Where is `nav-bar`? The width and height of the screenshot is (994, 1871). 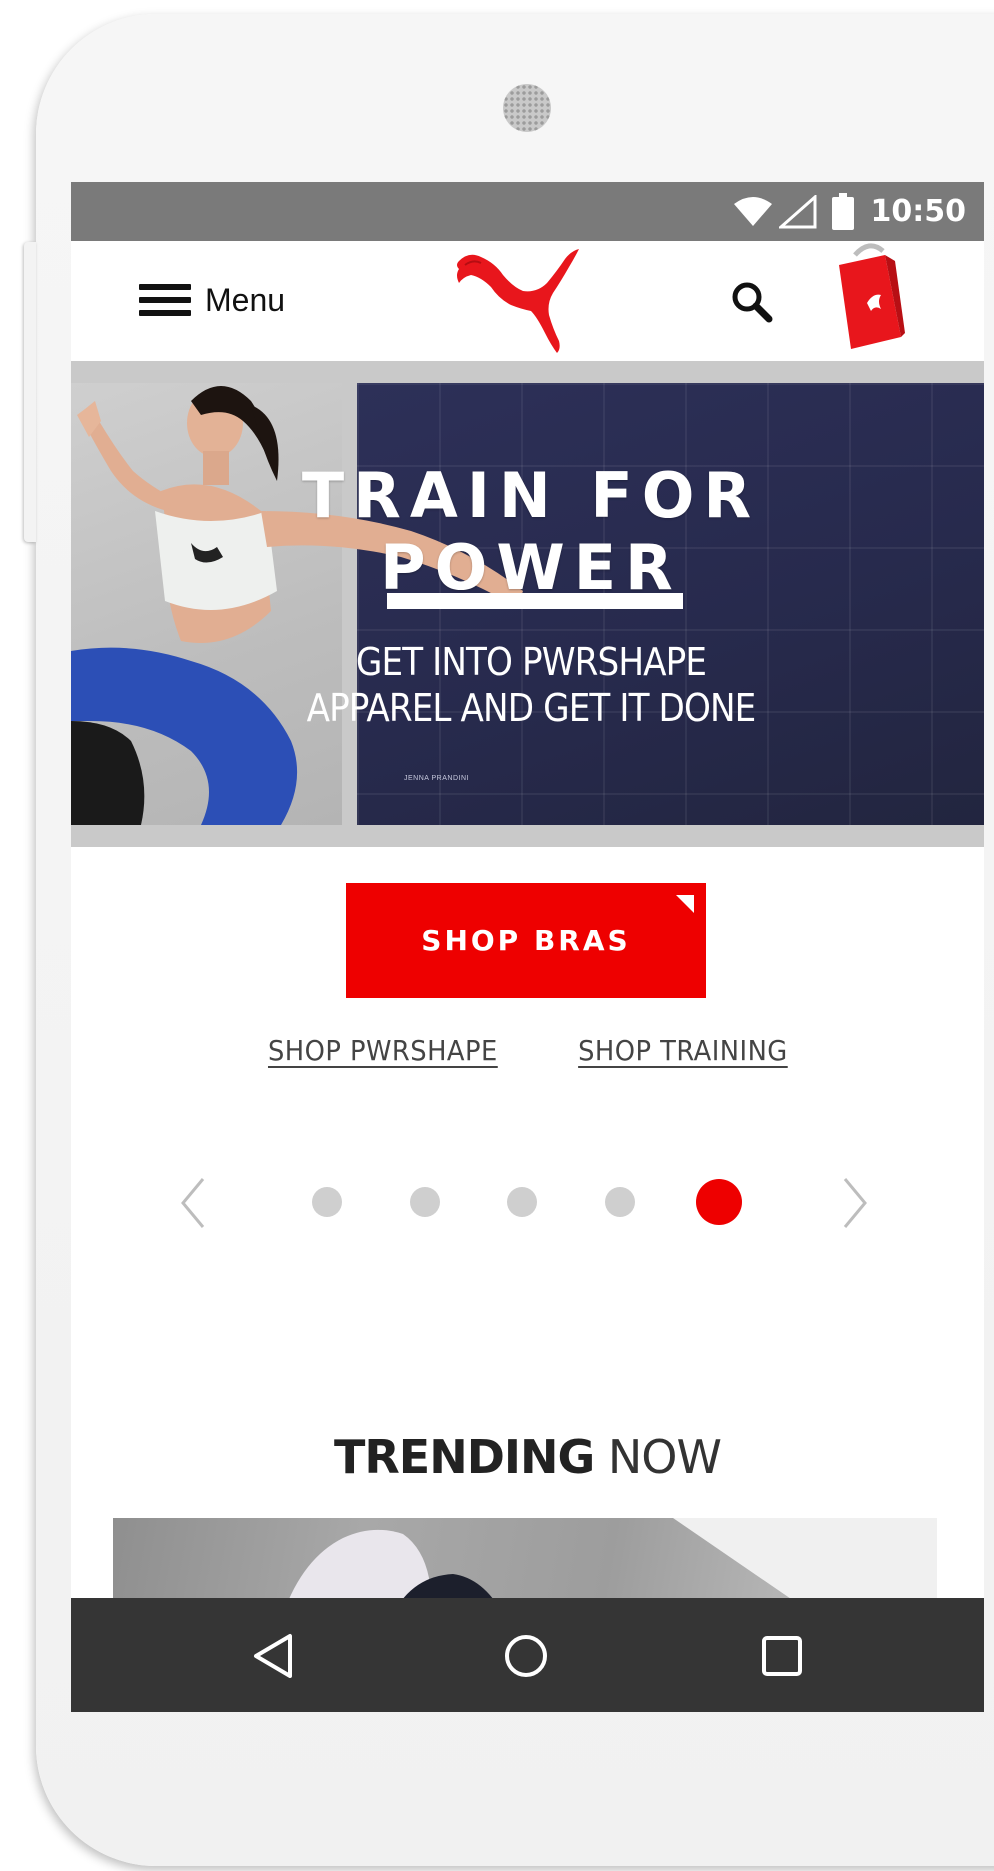
nav-bar is located at coordinates (527, 1655).